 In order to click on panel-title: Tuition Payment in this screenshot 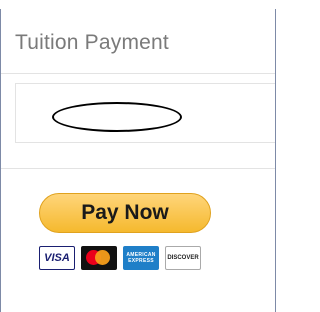, I will do `click(92, 42)`.